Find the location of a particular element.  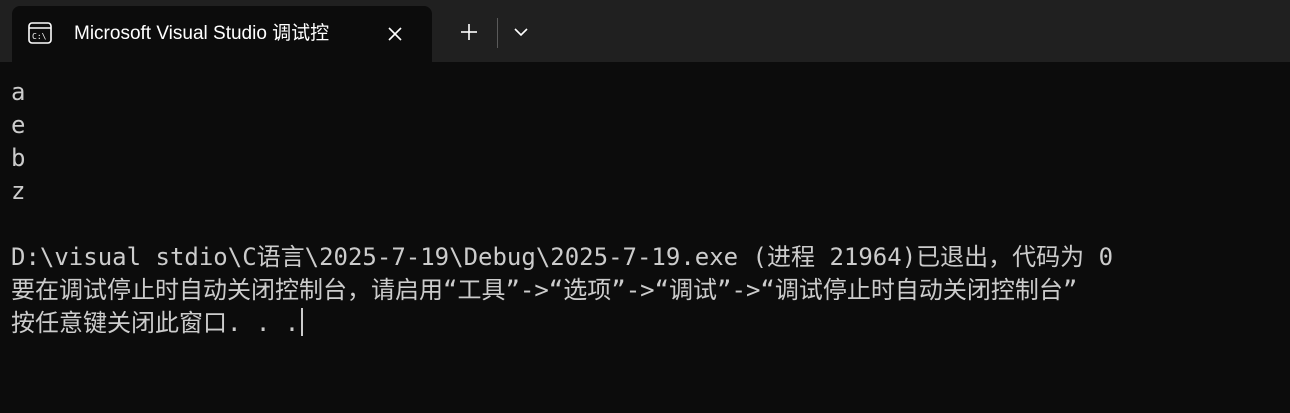

console-line-text: 按任意键关闭此窗口. . . is located at coordinates (155, 323).